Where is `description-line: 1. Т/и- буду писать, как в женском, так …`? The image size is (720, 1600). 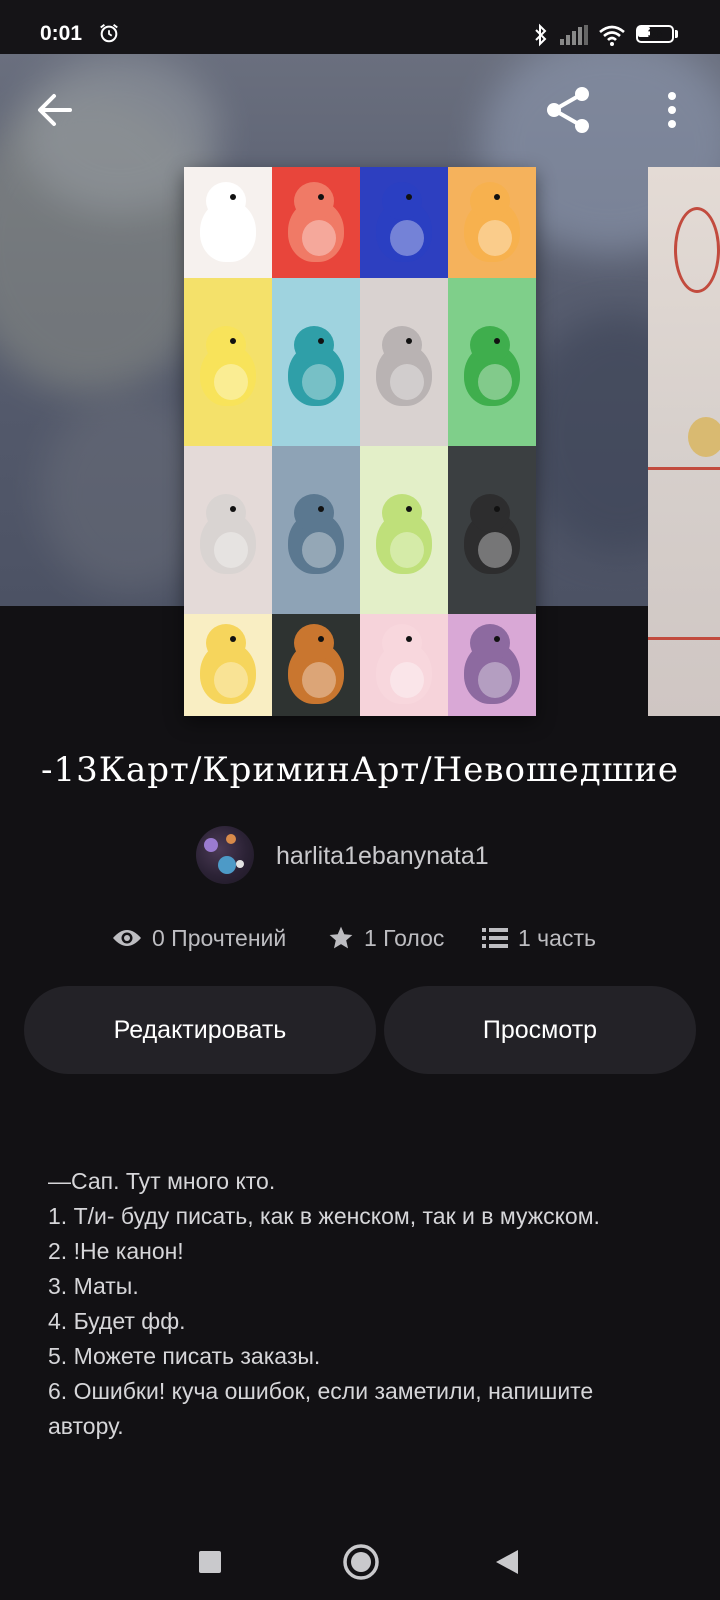
description-line: 1. Т/и- буду писать, как в женском, так … is located at coordinates (324, 1216).